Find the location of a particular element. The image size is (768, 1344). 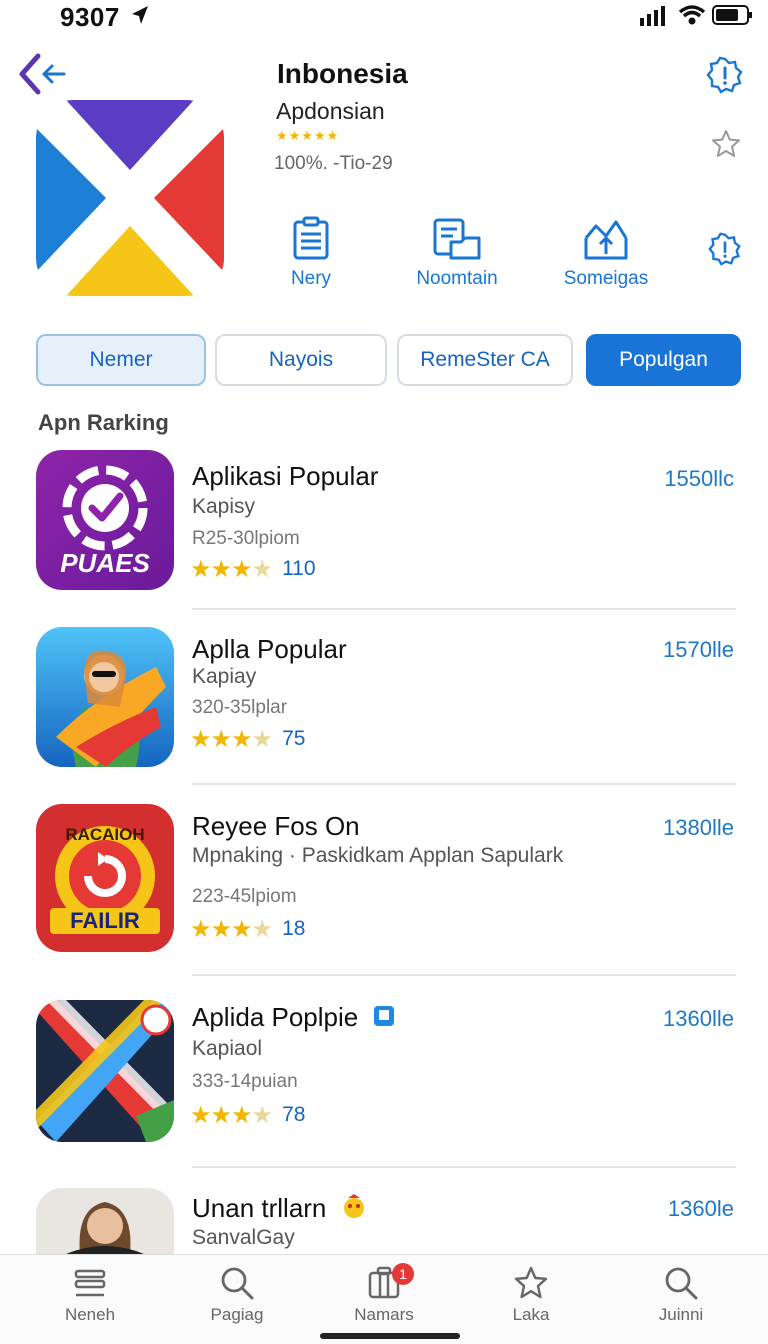

home-indicator is located at coordinates (390, 1336).